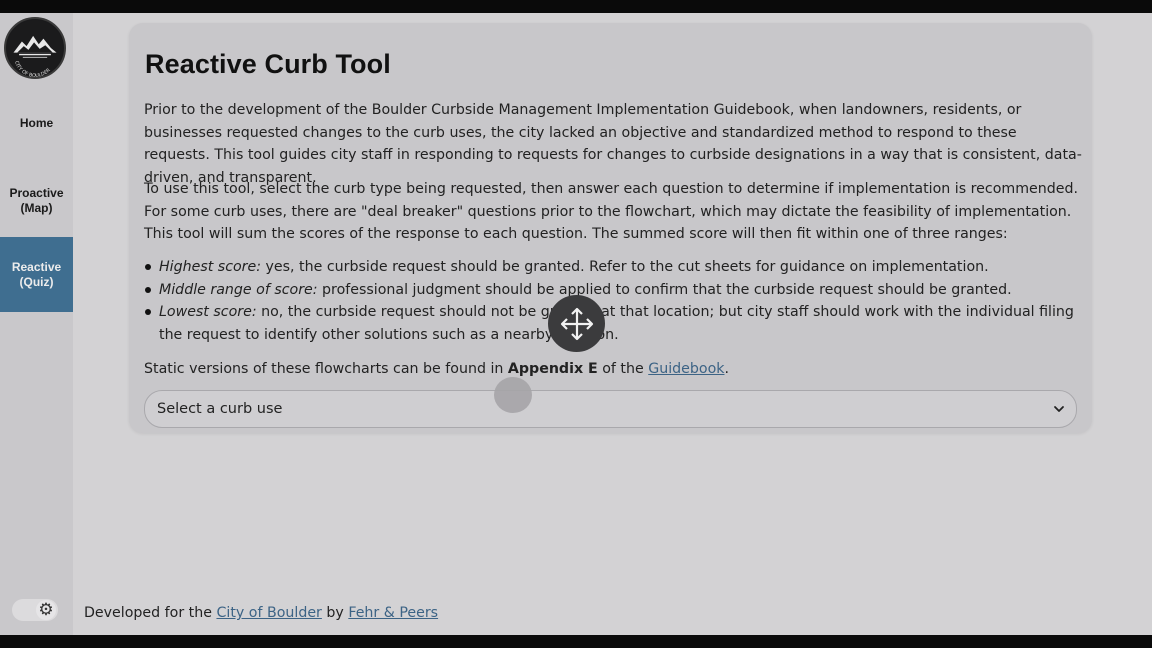 This screenshot has width=1152, height=648. I want to click on settings-toggle: ⚙, so click(35, 610).